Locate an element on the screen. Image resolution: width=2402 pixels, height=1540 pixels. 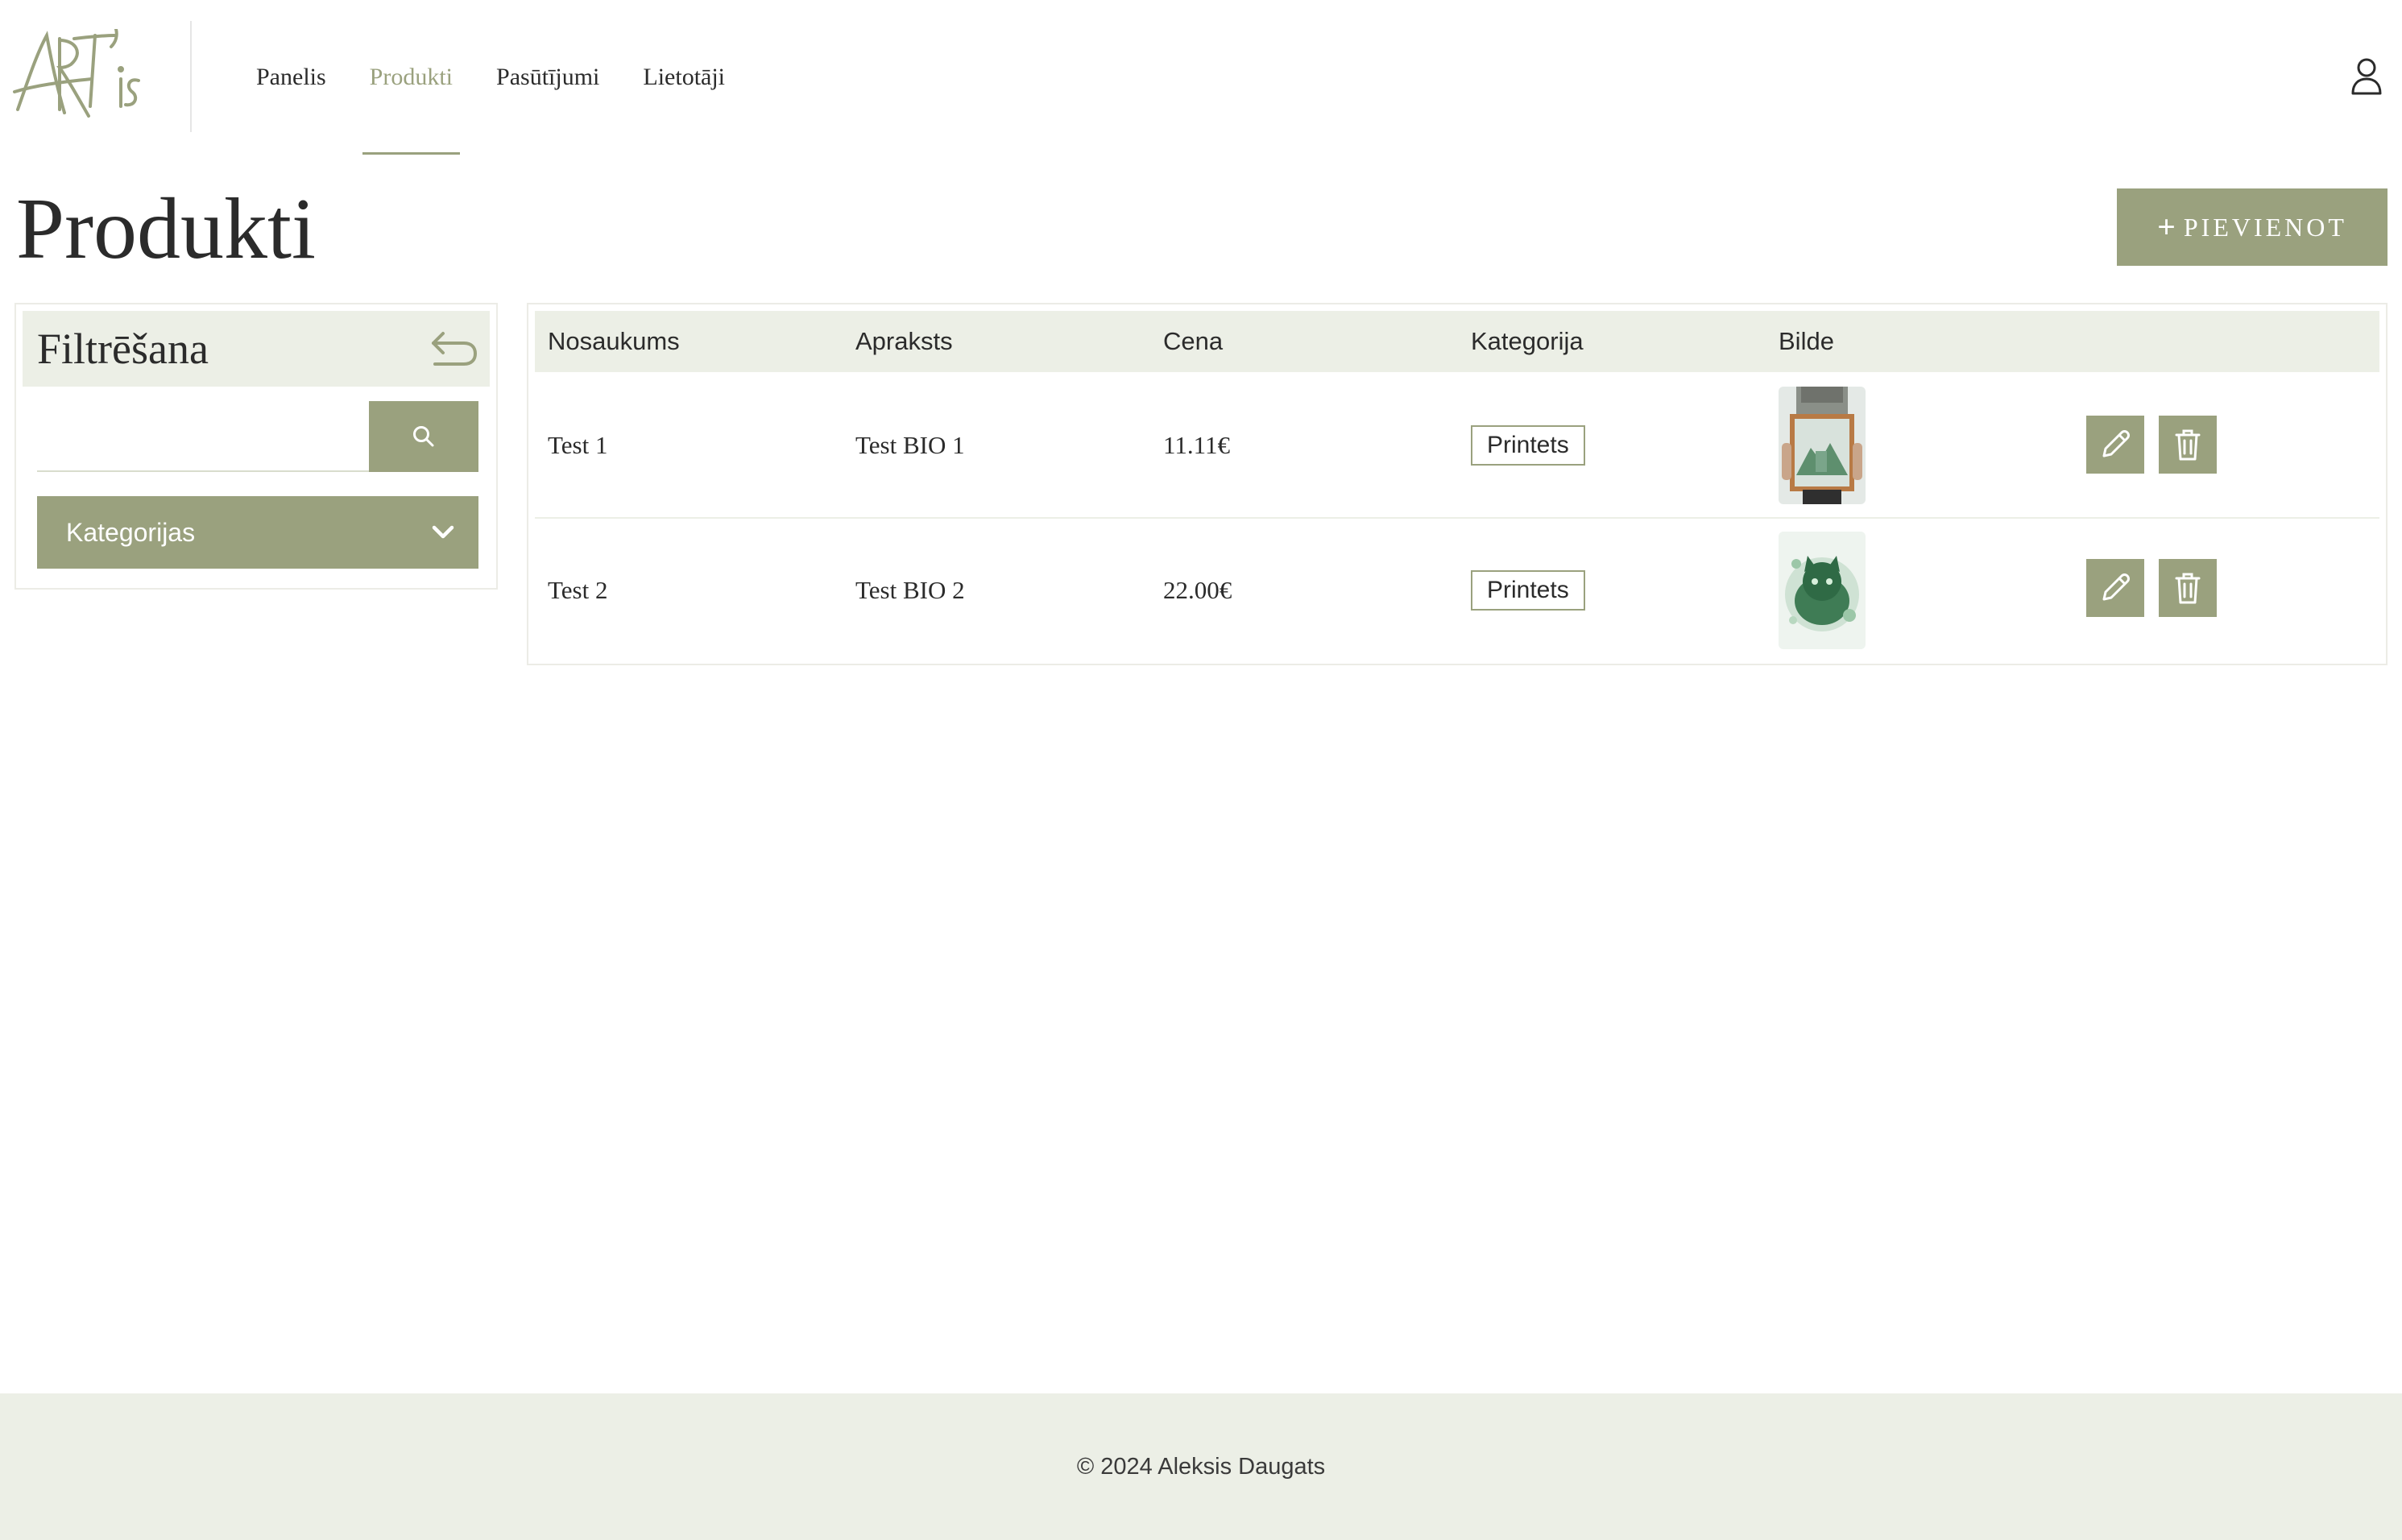
column-header-description: Apraksts is located at coordinates (904, 341).